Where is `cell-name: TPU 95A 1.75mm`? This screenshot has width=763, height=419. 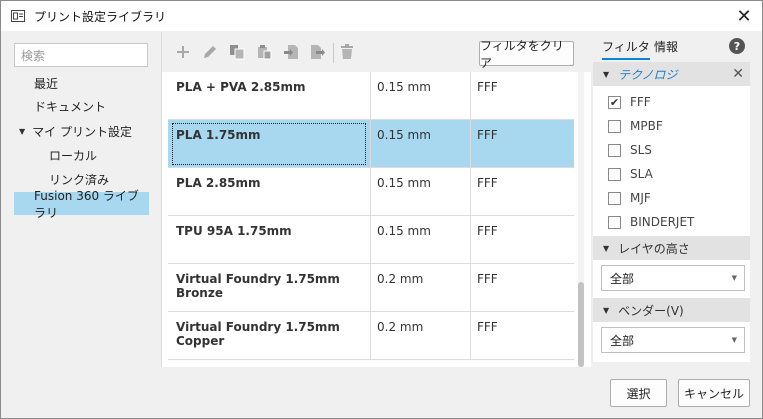
cell-name: TPU 95A 1.75mm is located at coordinates (234, 231).